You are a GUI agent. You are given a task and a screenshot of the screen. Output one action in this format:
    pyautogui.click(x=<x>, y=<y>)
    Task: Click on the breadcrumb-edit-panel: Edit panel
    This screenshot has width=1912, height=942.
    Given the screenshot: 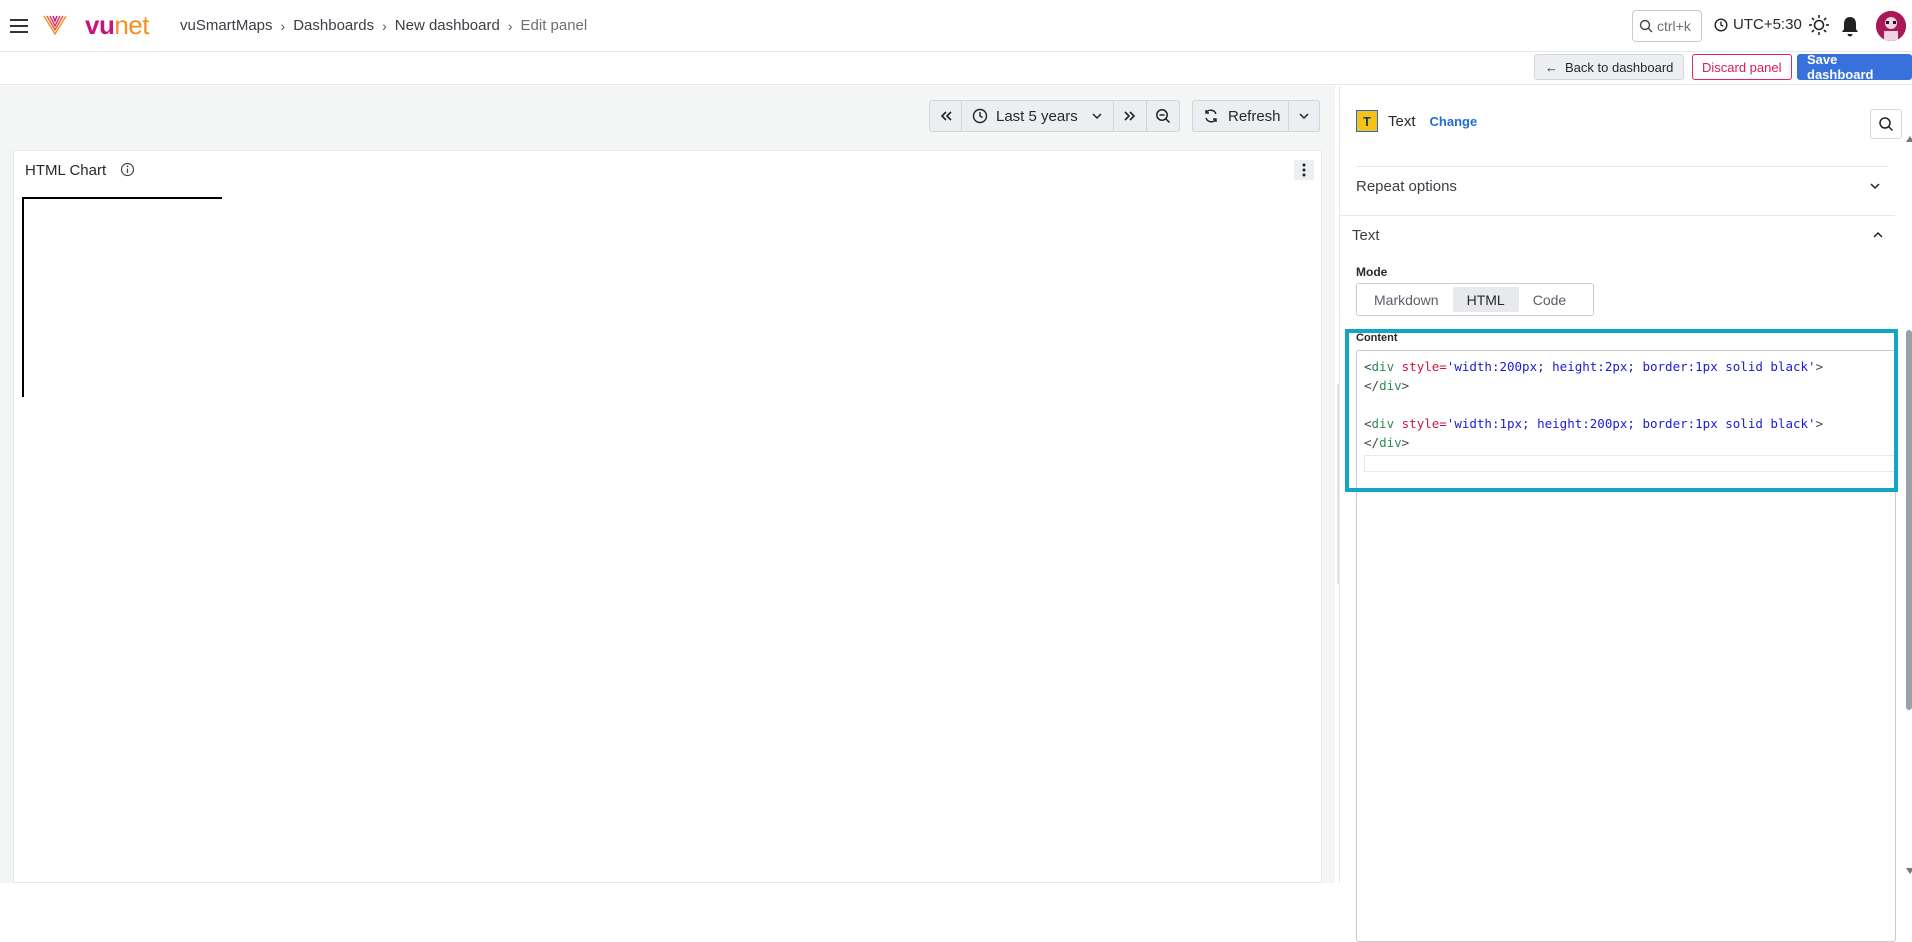 What is the action you would take?
    pyautogui.click(x=554, y=25)
    